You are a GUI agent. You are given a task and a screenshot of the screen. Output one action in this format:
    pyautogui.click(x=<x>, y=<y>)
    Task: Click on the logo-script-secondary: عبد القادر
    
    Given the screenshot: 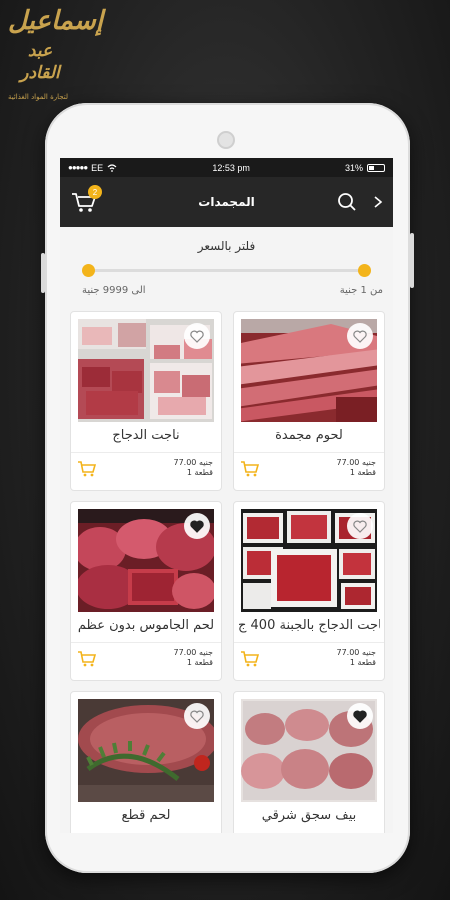 What is the action you would take?
    pyautogui.click(x=40, y=62)
    